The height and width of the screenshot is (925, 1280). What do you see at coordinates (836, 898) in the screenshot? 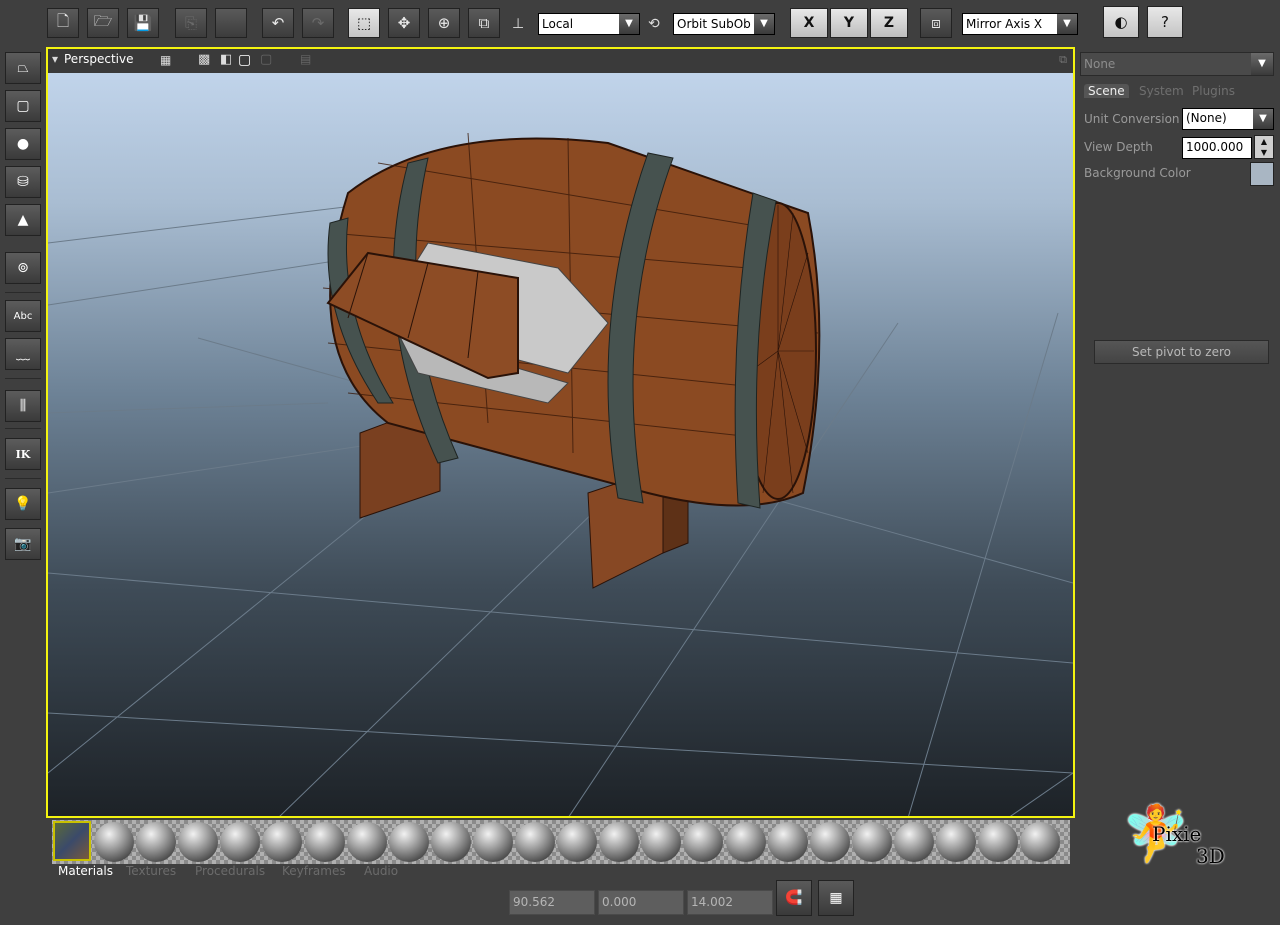
I see `snap-grid-button: ▦` at bounding box center [836, 898].